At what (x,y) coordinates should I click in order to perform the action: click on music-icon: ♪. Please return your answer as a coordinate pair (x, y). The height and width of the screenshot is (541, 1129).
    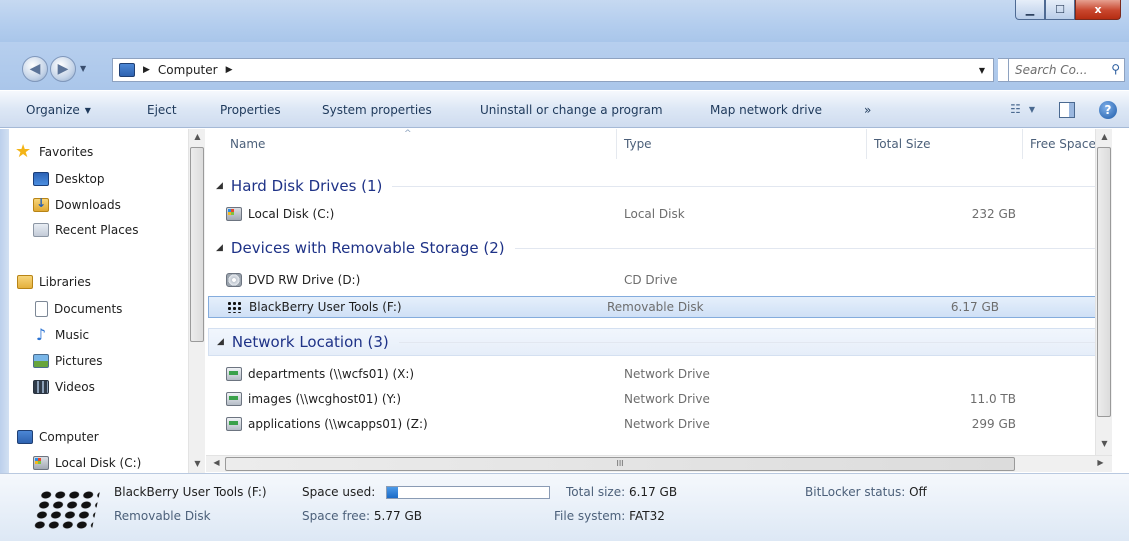
    Looking at the image, I should click on (41, 334).